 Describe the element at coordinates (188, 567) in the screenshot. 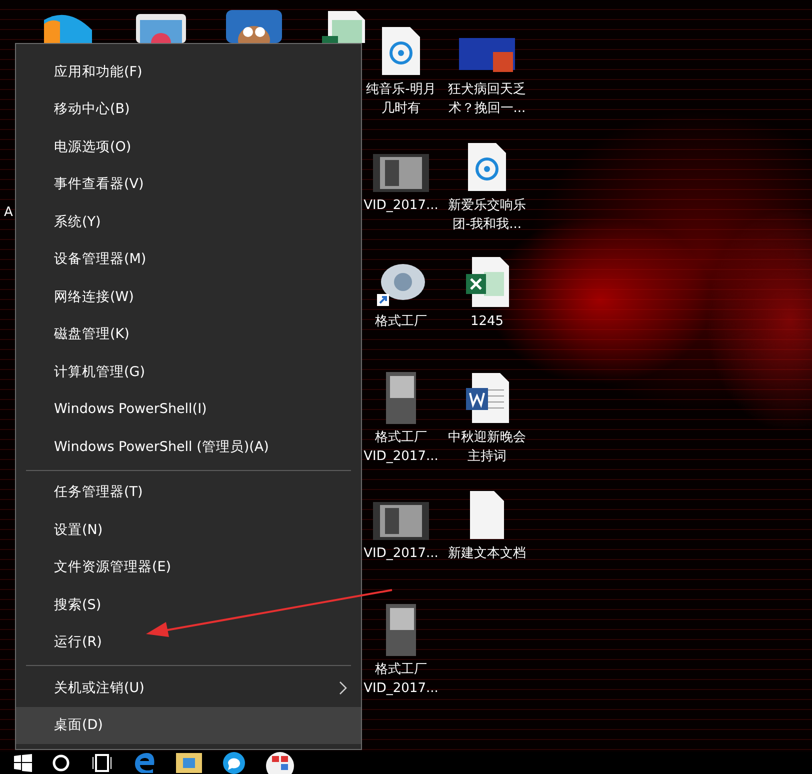

I see `menu-item: 文件资源管理器(E)` at that location.